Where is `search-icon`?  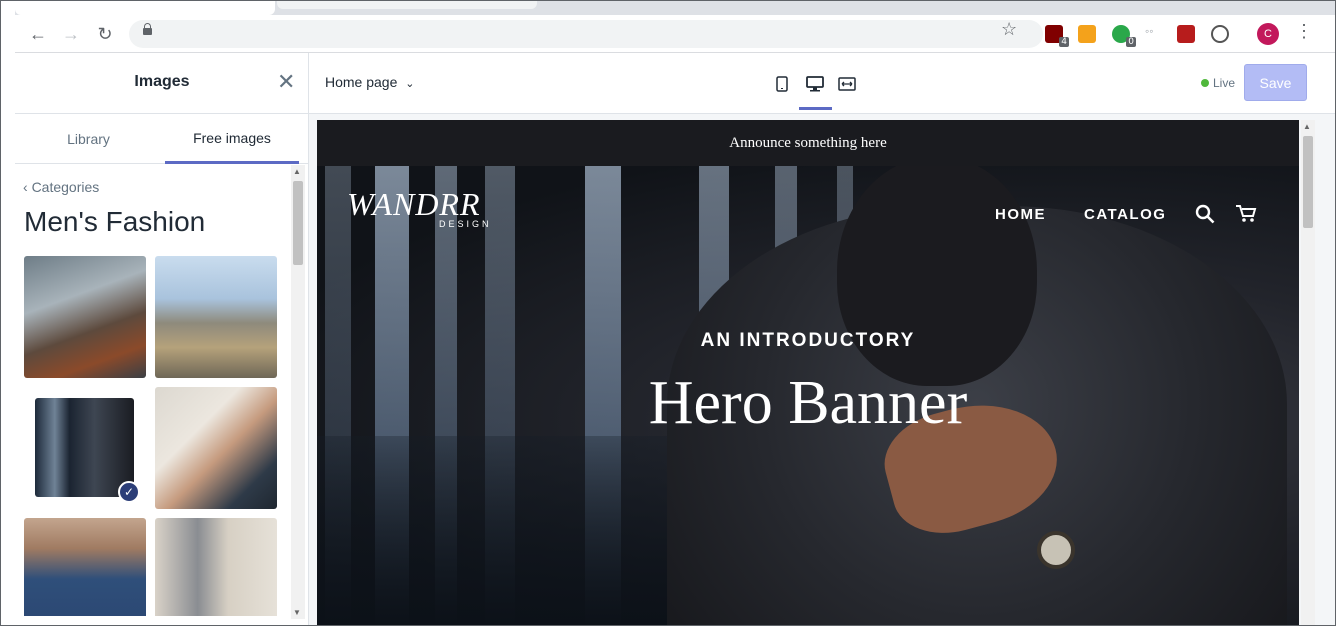 search-icon is located at coordinates (1205, 216).